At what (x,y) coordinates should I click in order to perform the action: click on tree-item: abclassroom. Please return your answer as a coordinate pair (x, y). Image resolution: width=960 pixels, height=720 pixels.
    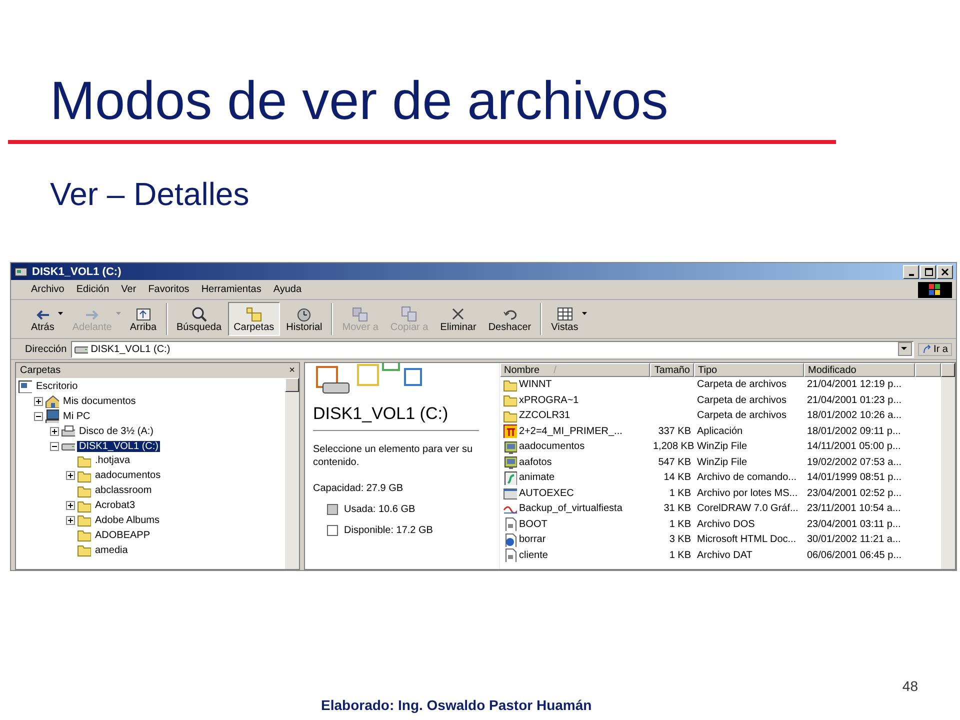
    Looking at the image, I should click on (123, 490).